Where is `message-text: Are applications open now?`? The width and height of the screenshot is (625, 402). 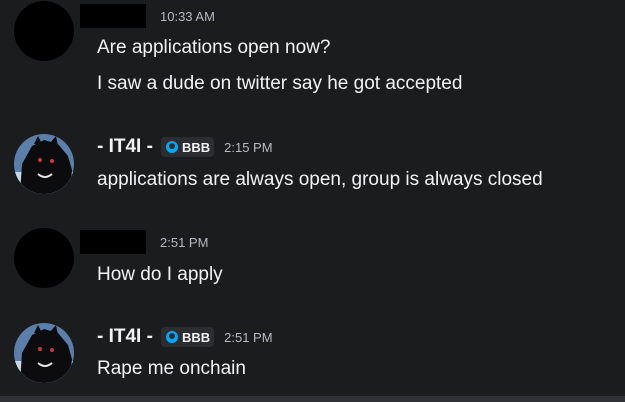 message-text: Are applications open now? is located at coordinates (214, 47).